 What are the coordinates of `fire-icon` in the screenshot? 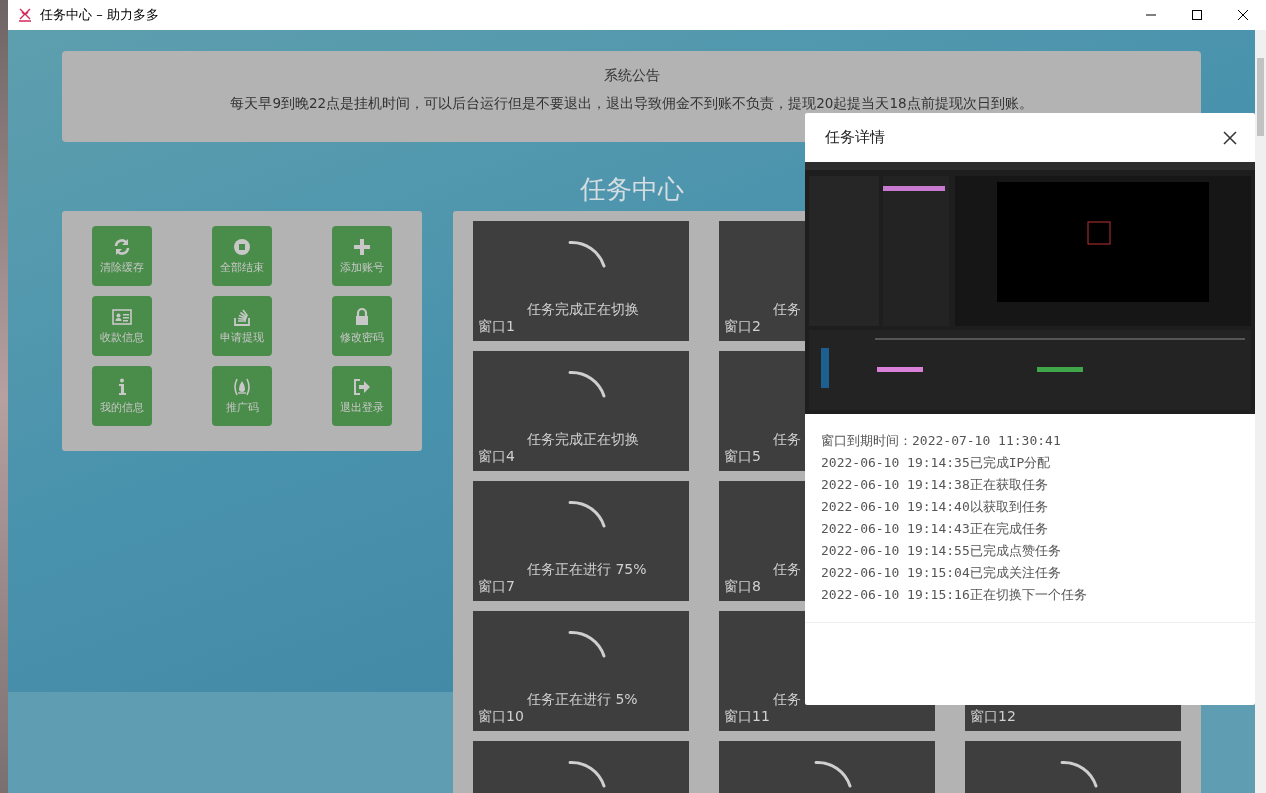 It's located at (242, 387).